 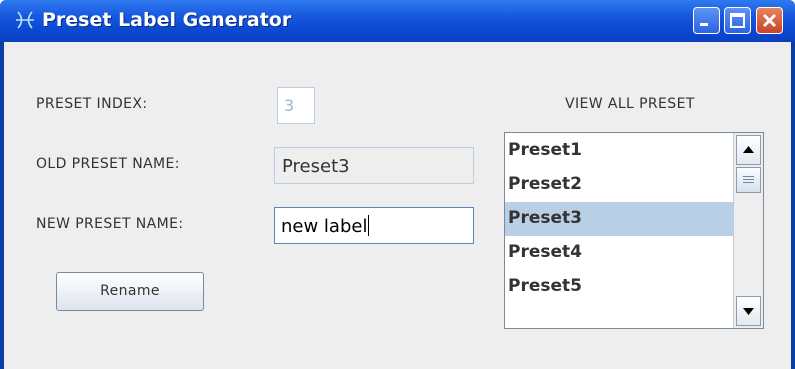 I want to click on close-button, so click(x=769, y=20).